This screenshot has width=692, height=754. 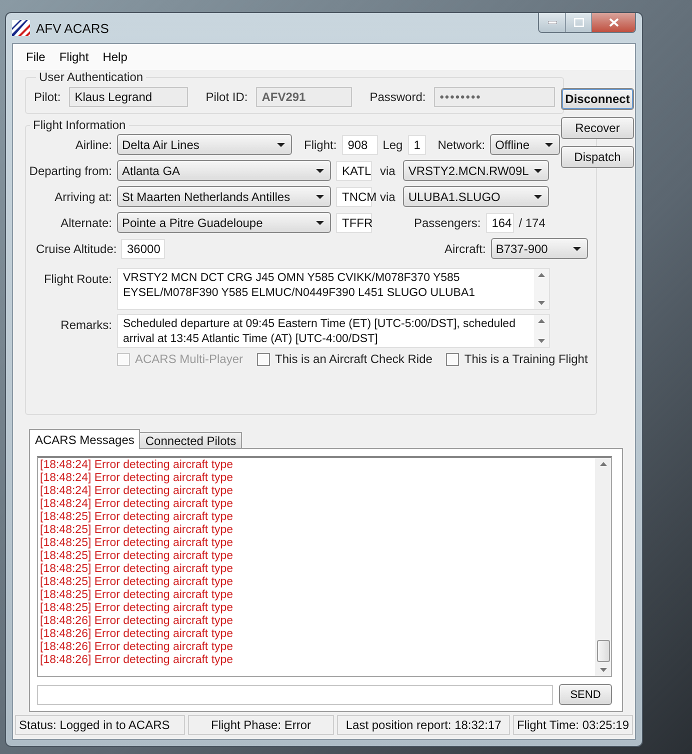 What do you see at coordinates (91, 77) in the screenshot?
I see `group-title: User Authentication` at bounding box center [91, 77].